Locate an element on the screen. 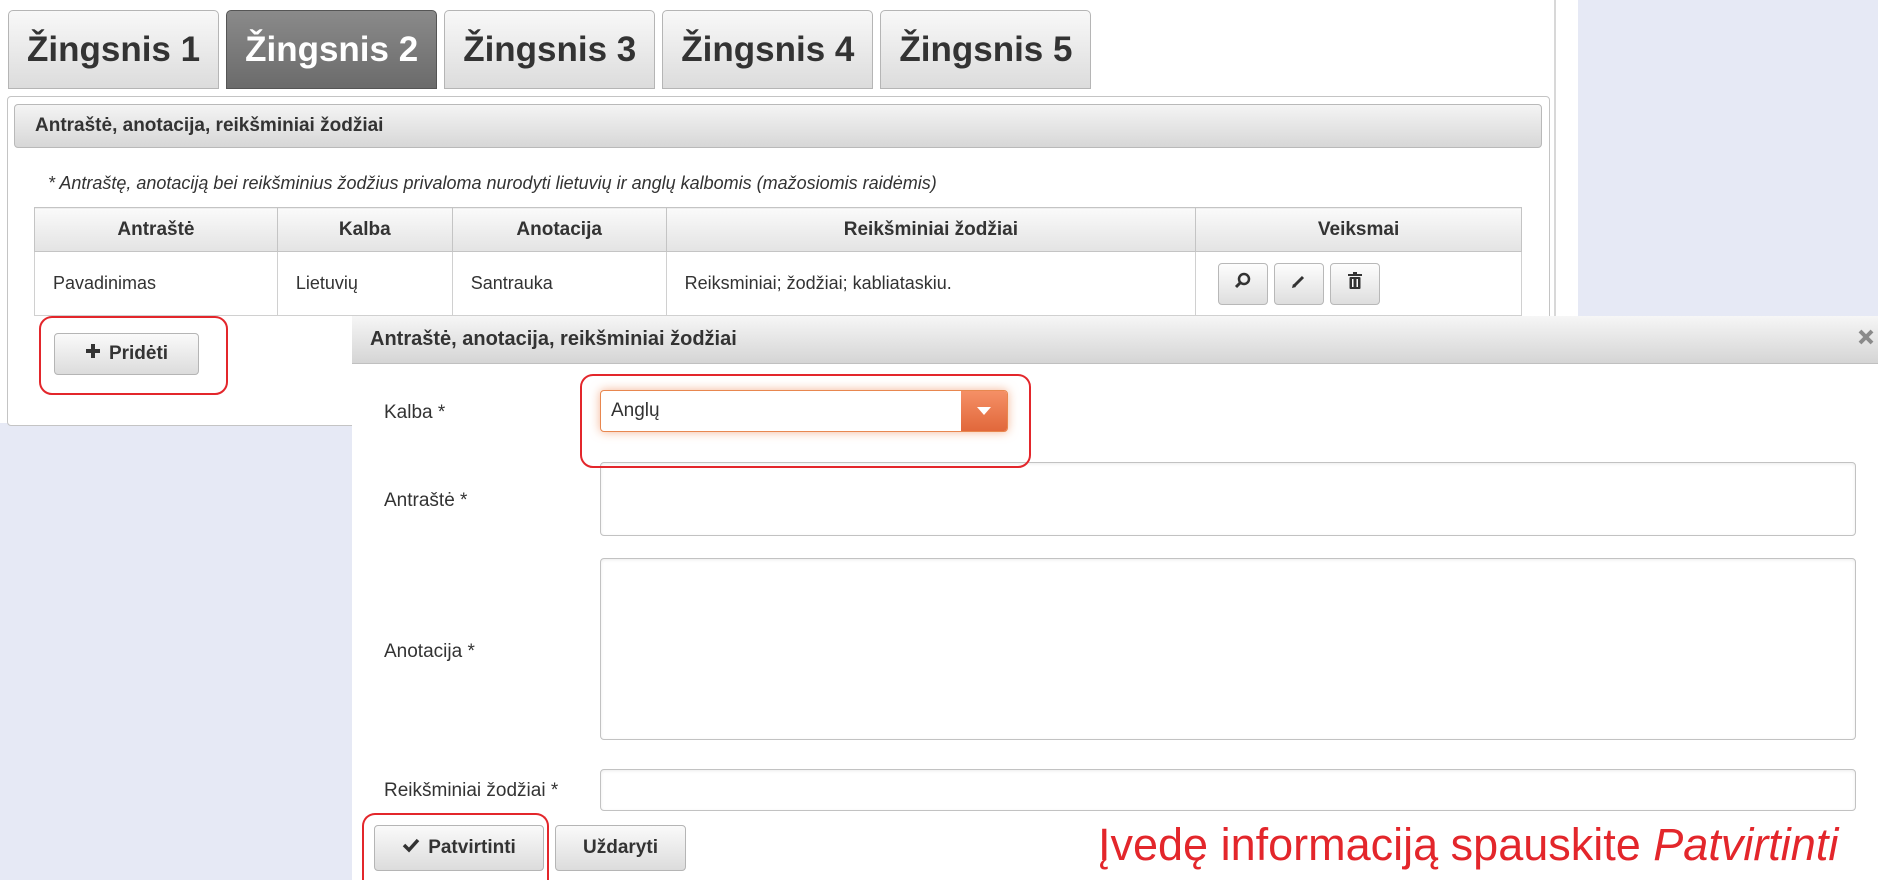 The height and width of the screenshot is (880, 1878). page-divider is located at coordinates (1555, 160).